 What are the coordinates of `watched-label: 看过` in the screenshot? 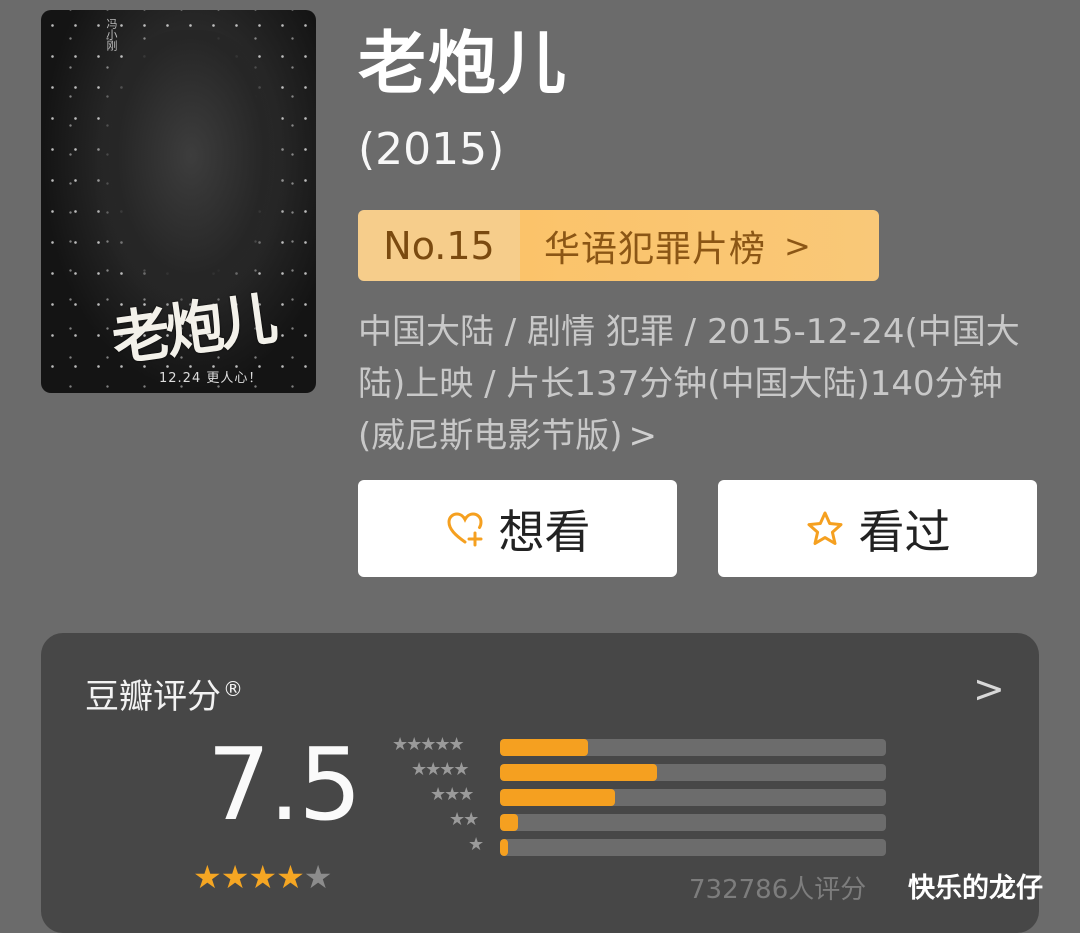 It's located at (904, 531).